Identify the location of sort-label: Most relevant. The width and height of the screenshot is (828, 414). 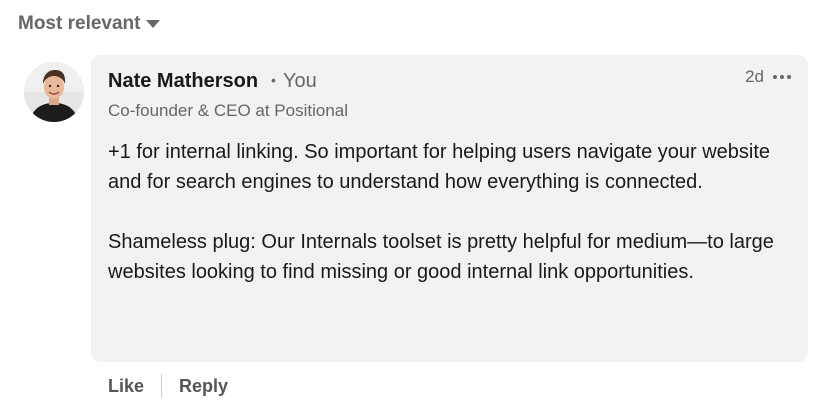
(79, 23).